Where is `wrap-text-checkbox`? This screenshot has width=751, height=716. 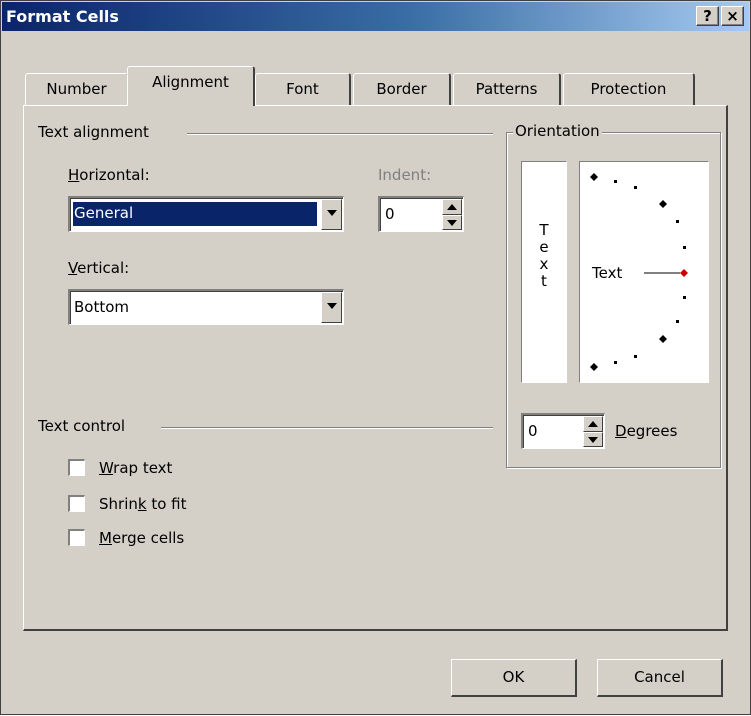
wrap-text-checkbox is located at coordinates (76, 467).